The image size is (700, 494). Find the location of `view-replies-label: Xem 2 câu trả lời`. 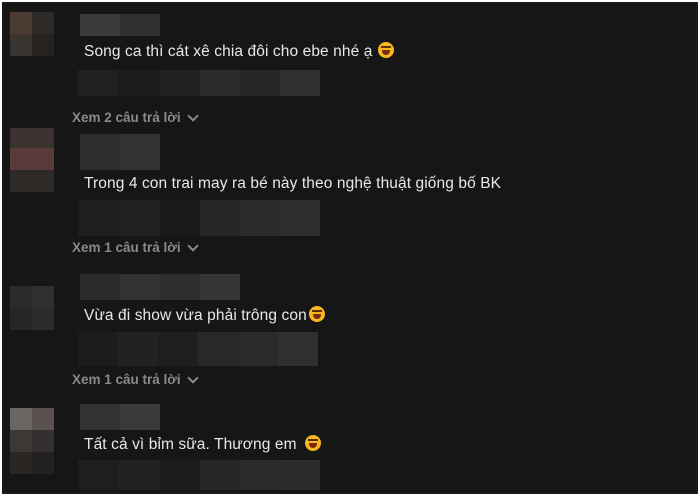

view-replies-label: Xem 2 câu trả lời is located at coordinates (126, 117).